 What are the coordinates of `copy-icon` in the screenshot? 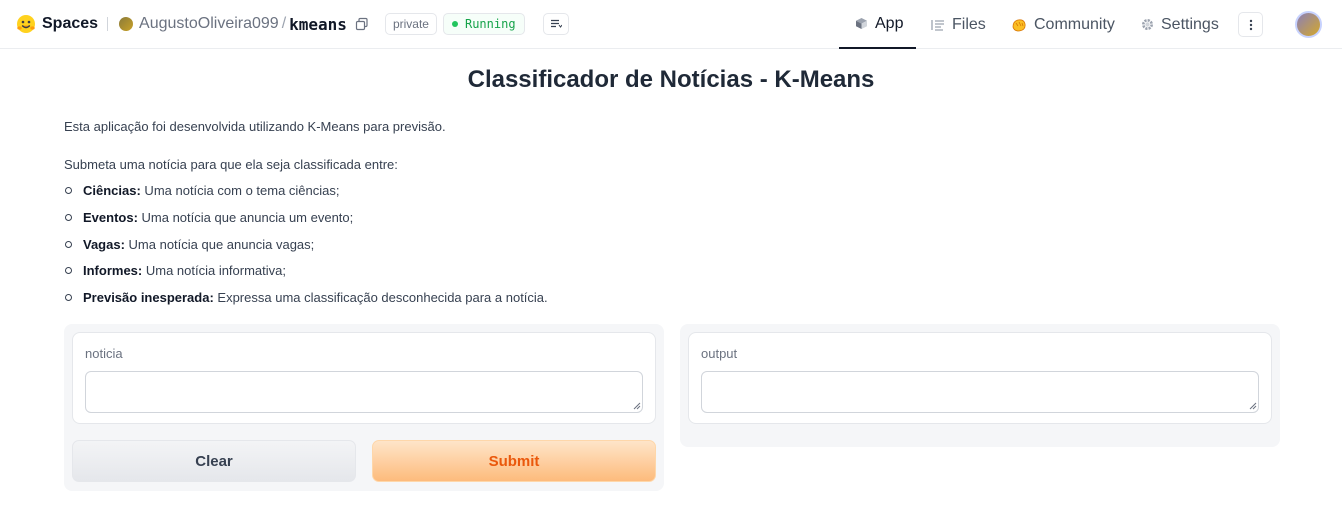 It's located at (362, 24).